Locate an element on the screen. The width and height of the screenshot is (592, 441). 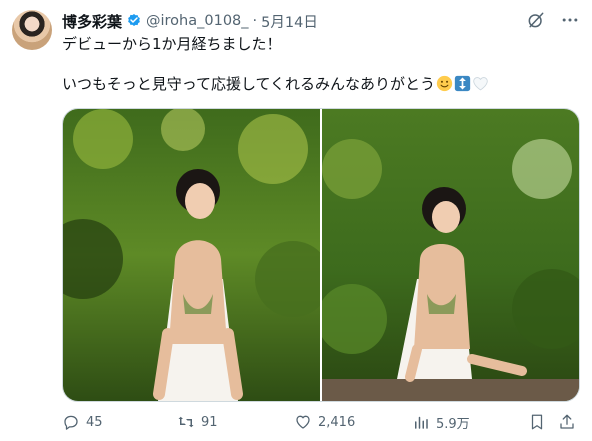
reply-icon is located at coordinates (71, 422).